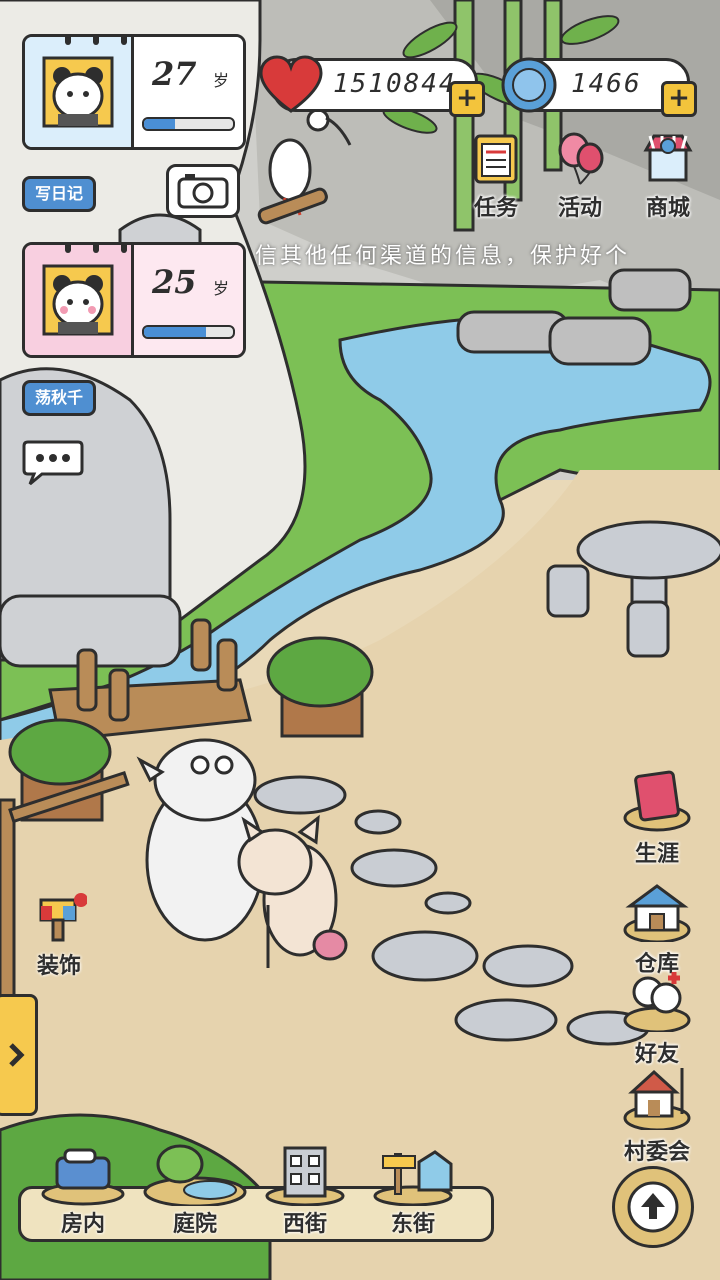 This screenshot has width=720, height=1280. What do you see at coordinates (443, 256) in the screenshot?
I see `scrolling-notice: 信其他任何渠道的信息，保护好个` at bounding box center [443, 256].